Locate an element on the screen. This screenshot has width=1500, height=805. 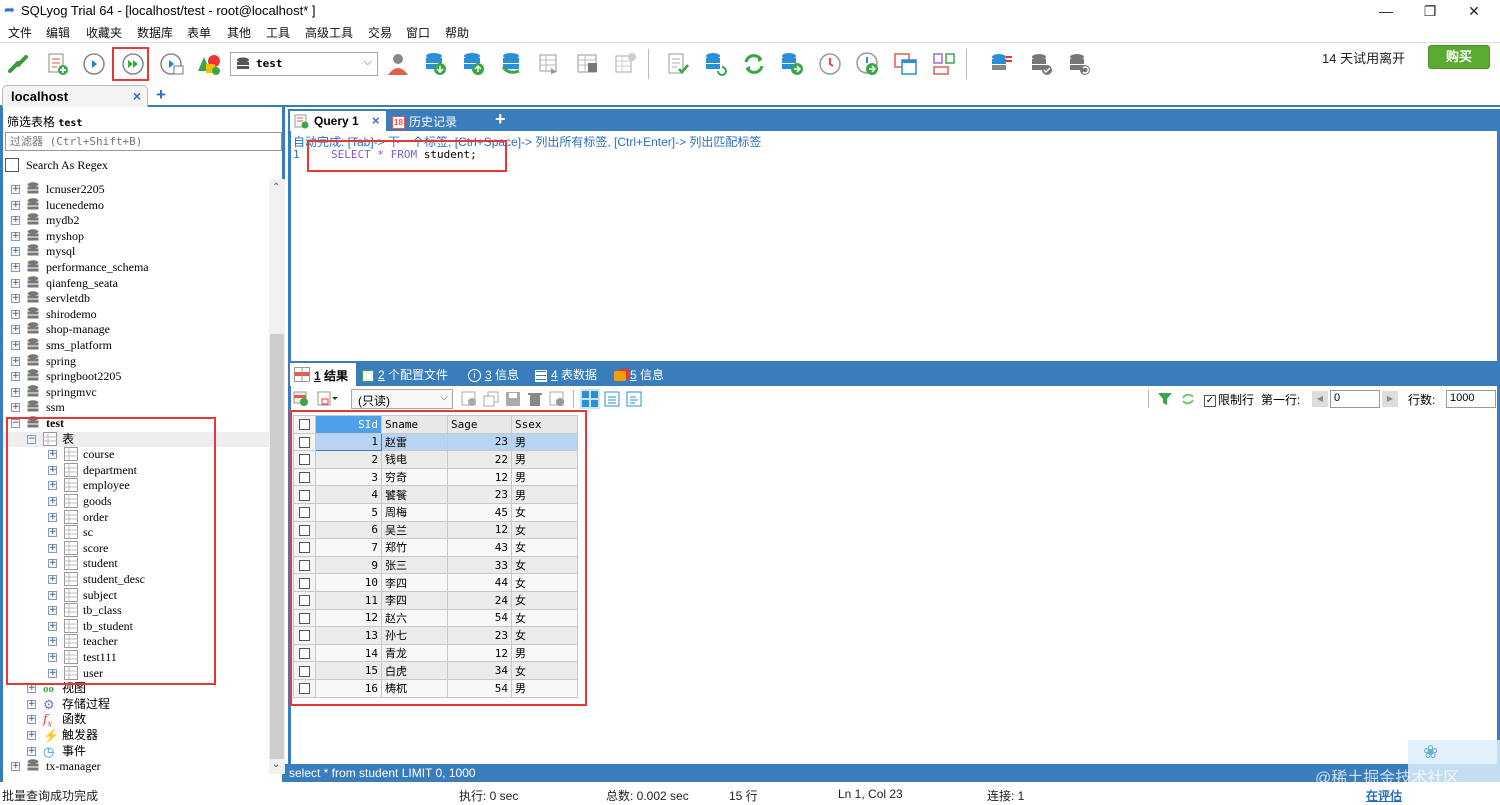
previous-page-button: ◀ is located at coordinates (1320, 399).